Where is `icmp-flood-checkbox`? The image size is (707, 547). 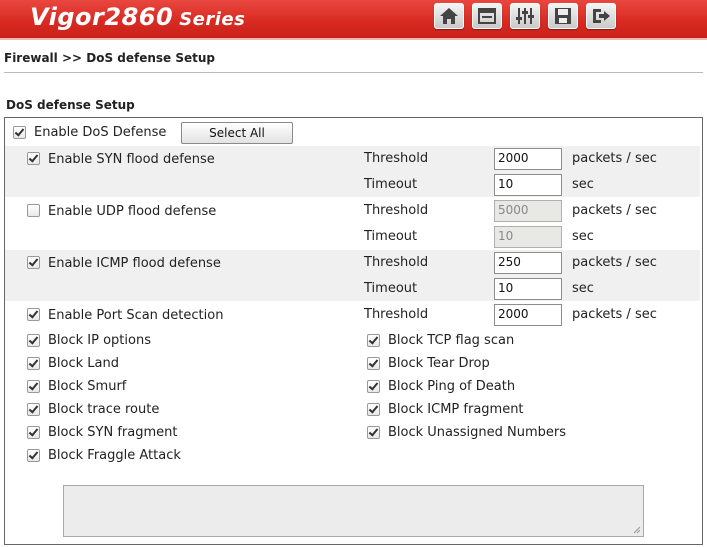 icmp-flood-checkbox is located at coordinates (33, 262).